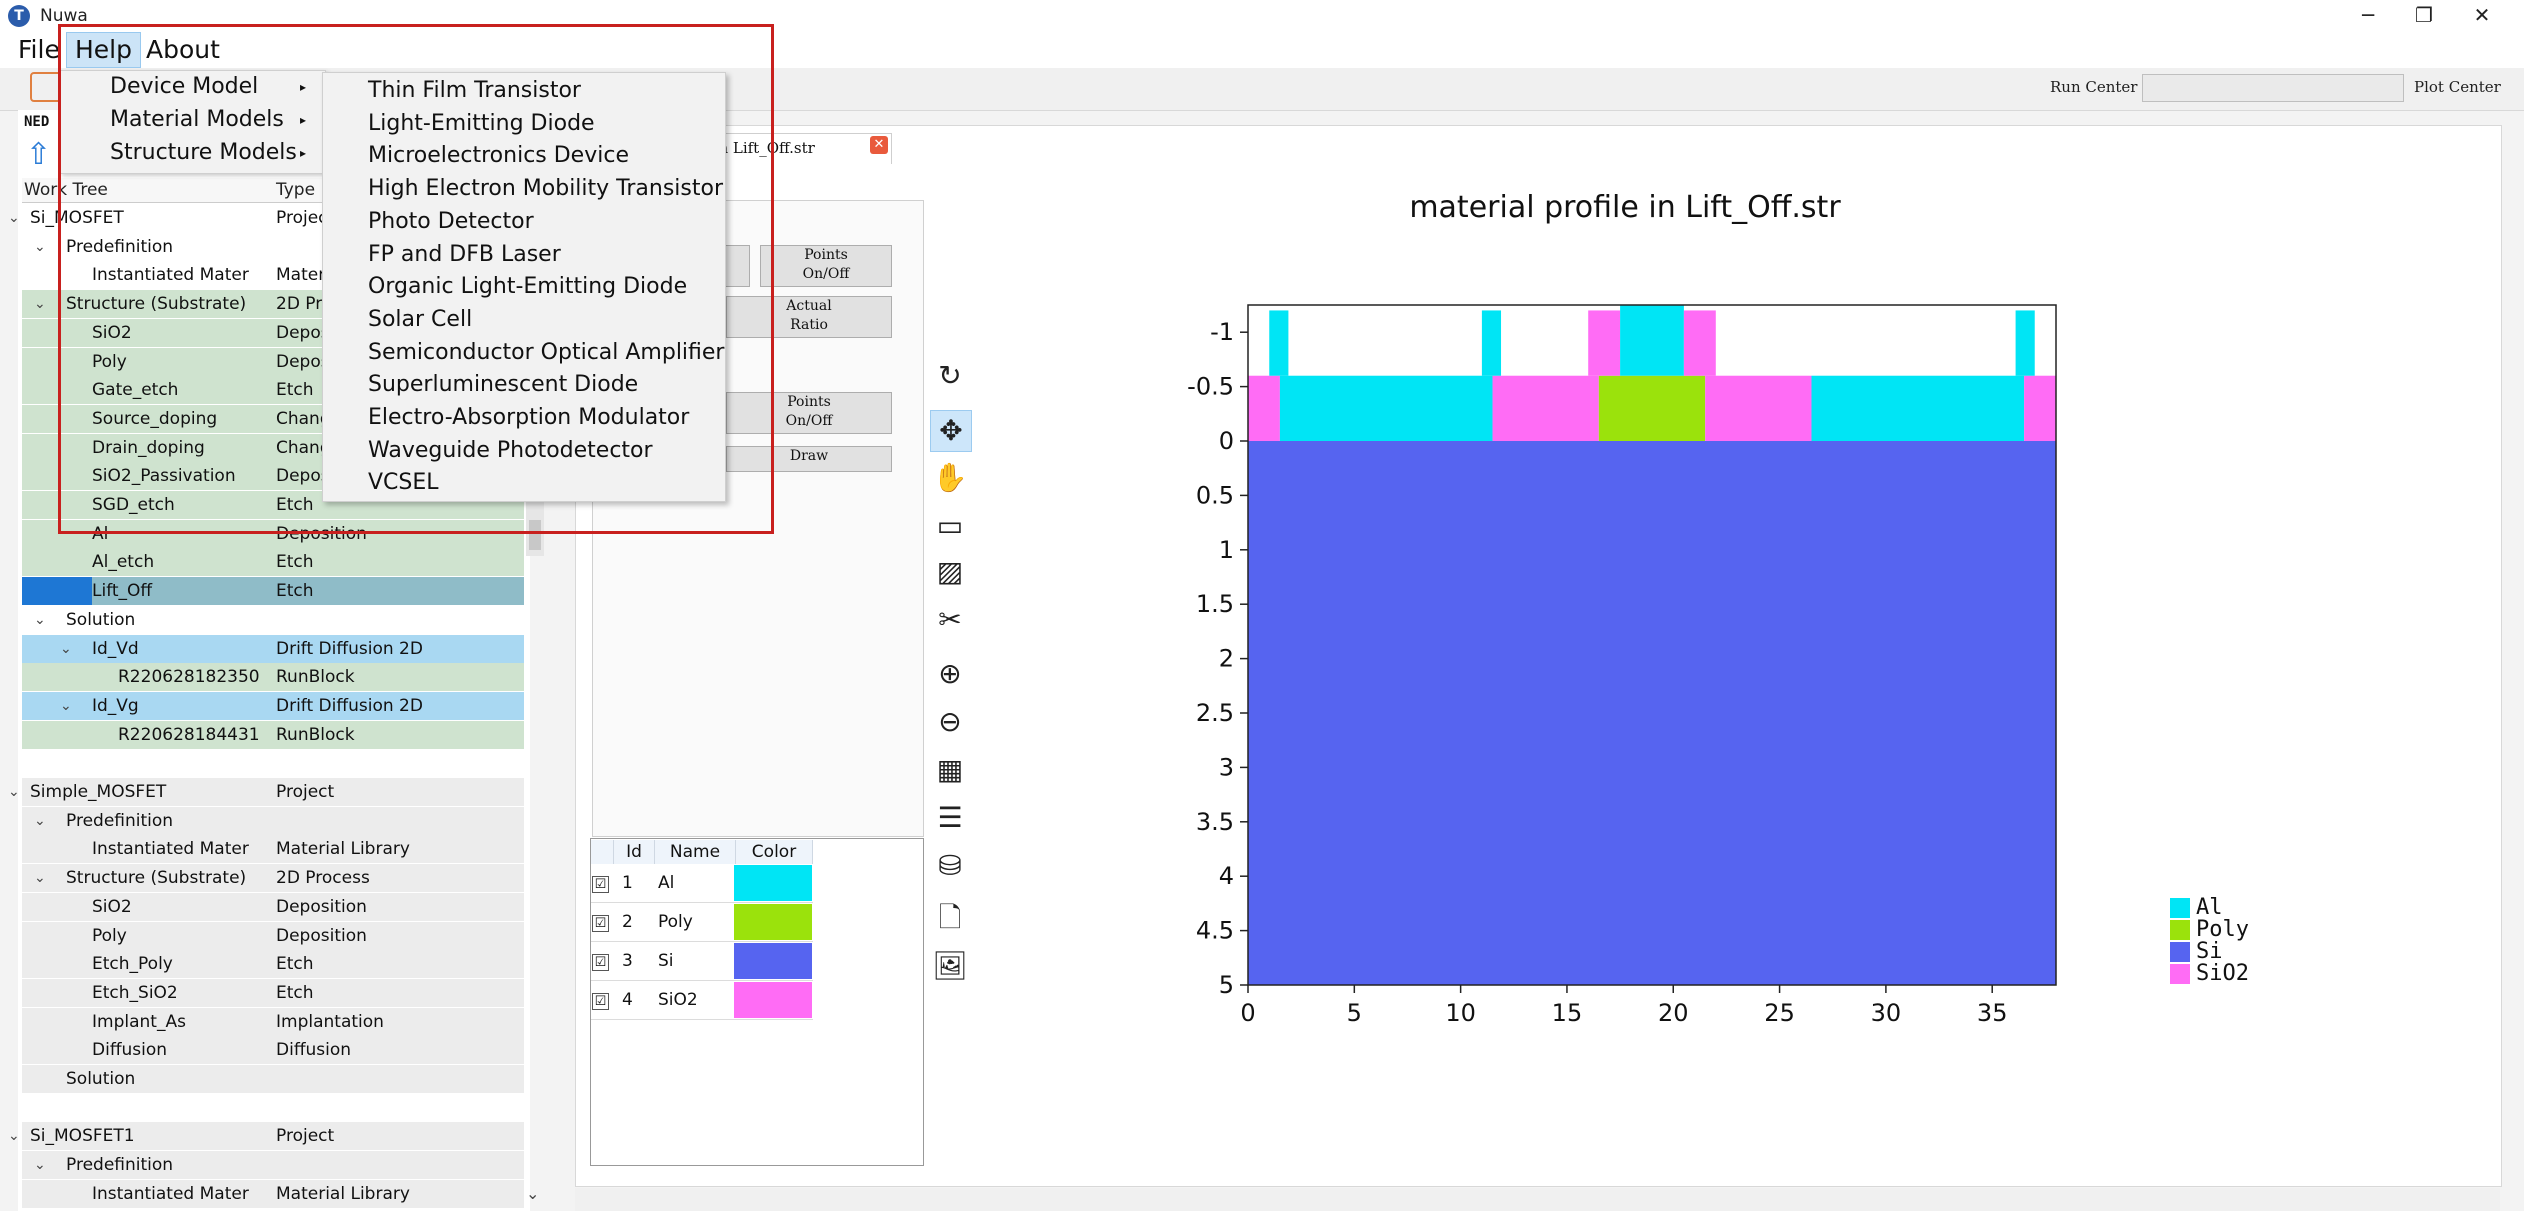 This screenshot has height=1211, width=2524. I want to click on points-toggle-button: Points On/Off, so click(826, 266).